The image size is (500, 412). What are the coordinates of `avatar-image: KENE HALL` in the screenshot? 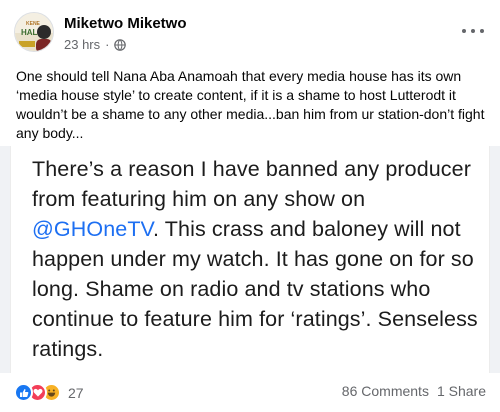 It's located at (34, 32).